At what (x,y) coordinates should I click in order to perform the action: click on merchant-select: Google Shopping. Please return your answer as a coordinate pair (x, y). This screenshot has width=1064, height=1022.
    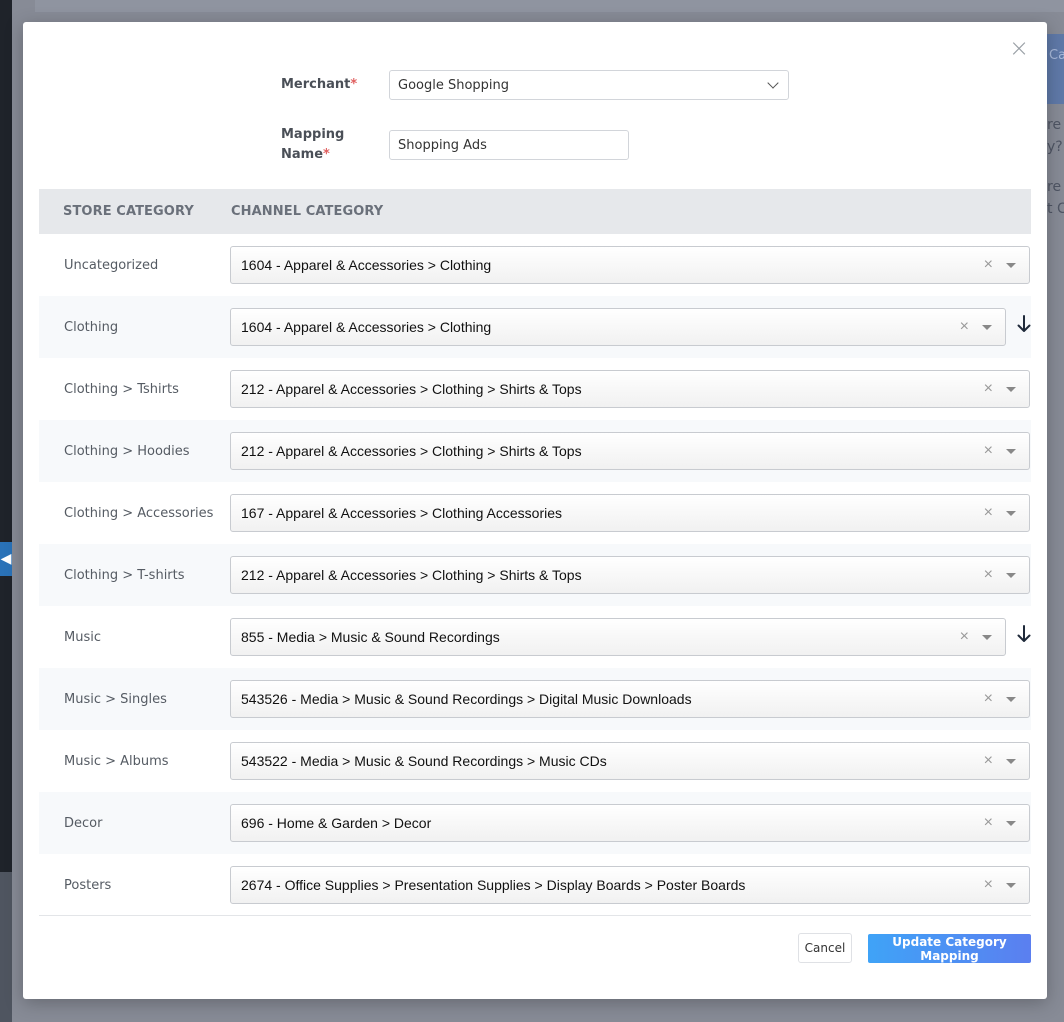
    Looking at the image, I should click on (589, 85).